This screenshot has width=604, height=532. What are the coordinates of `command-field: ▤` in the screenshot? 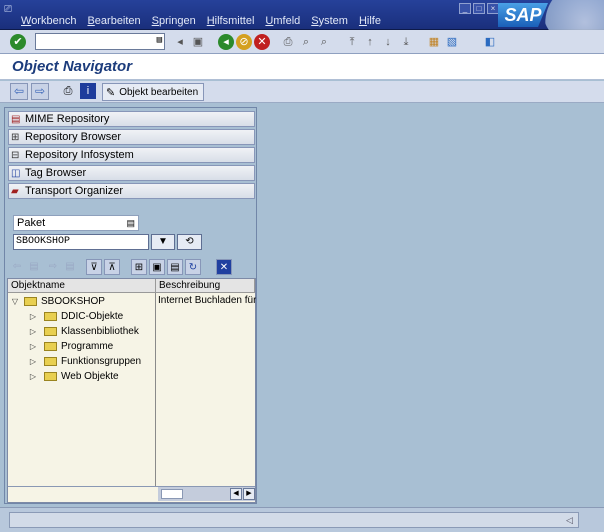 It's located at (100, 41).